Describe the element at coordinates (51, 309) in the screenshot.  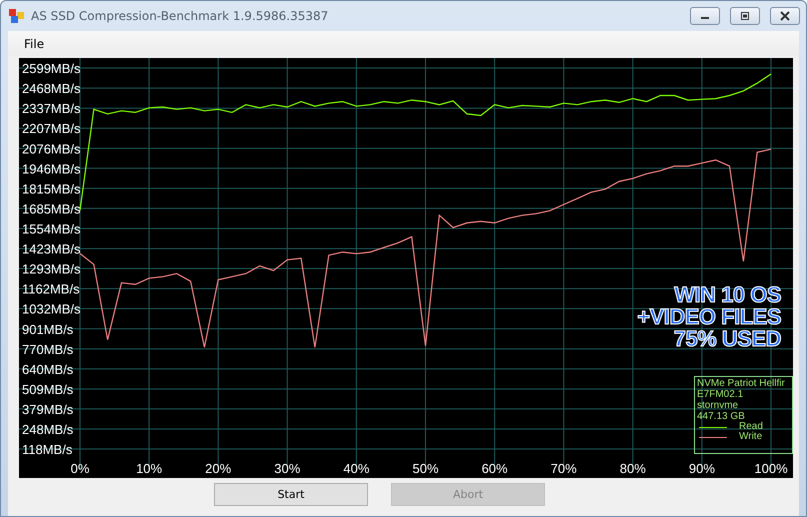
I see `y-axis-label: 1032MB/s` at that location.